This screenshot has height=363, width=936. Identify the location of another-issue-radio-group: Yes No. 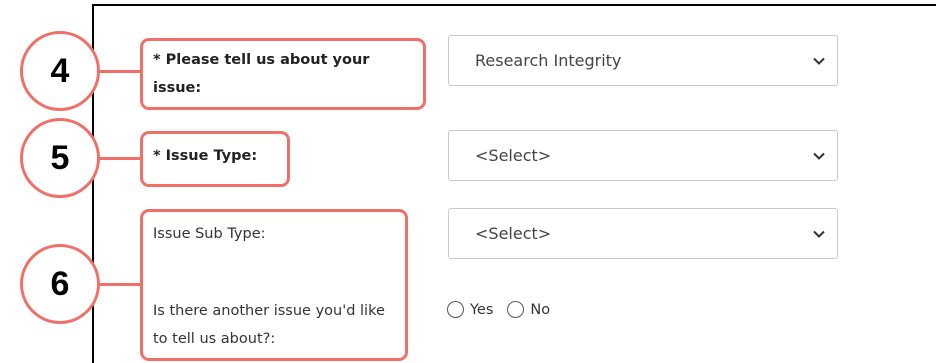
(498, 309).